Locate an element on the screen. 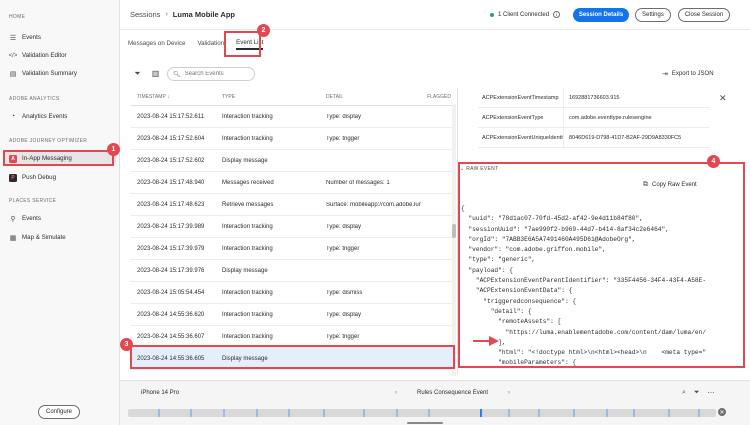  sidebar-item-label: Analytics Events is located at coordinates (45, 116).